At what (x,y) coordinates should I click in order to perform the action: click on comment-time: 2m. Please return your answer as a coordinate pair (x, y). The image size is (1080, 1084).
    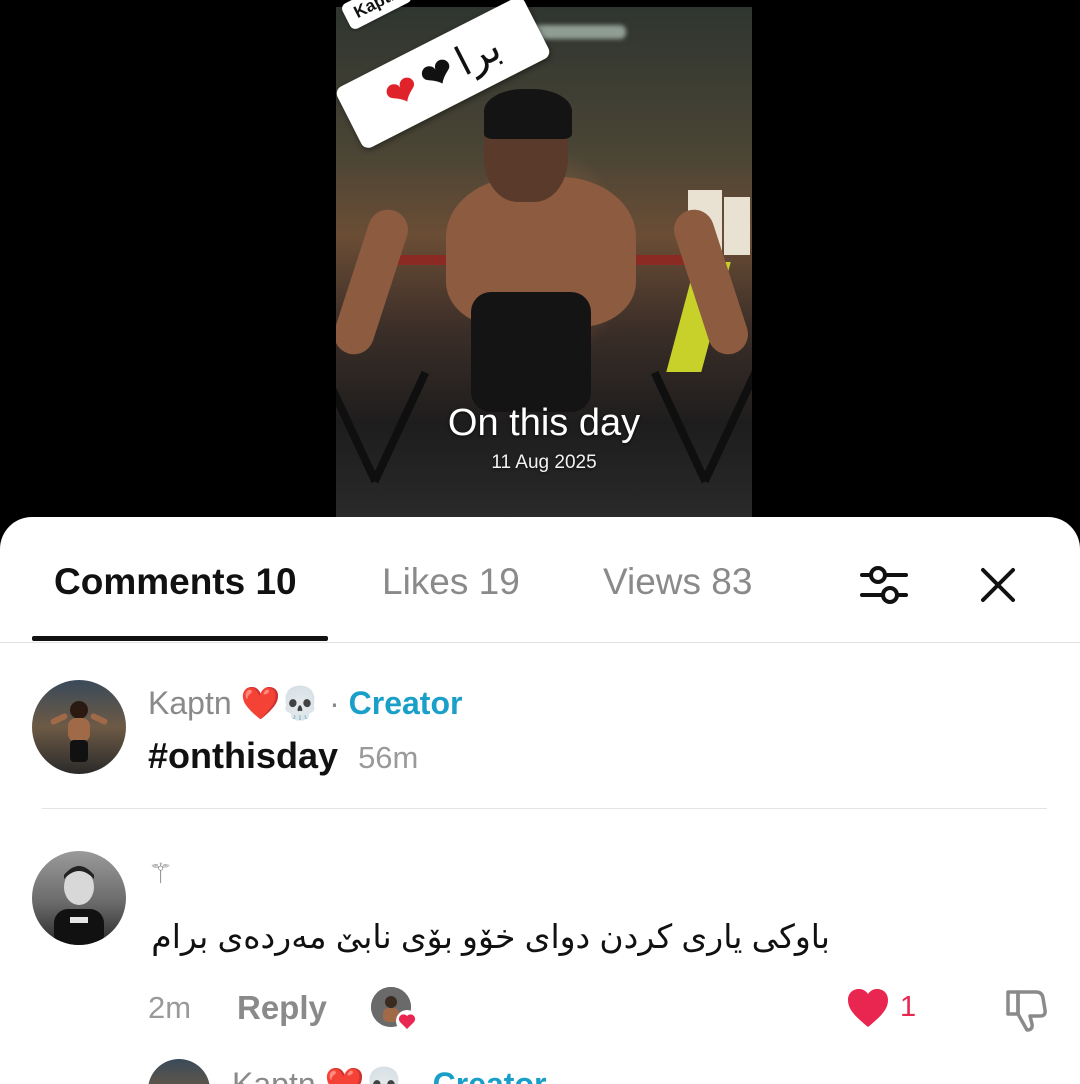
    Looking at the image, I should click on (170, 1007).